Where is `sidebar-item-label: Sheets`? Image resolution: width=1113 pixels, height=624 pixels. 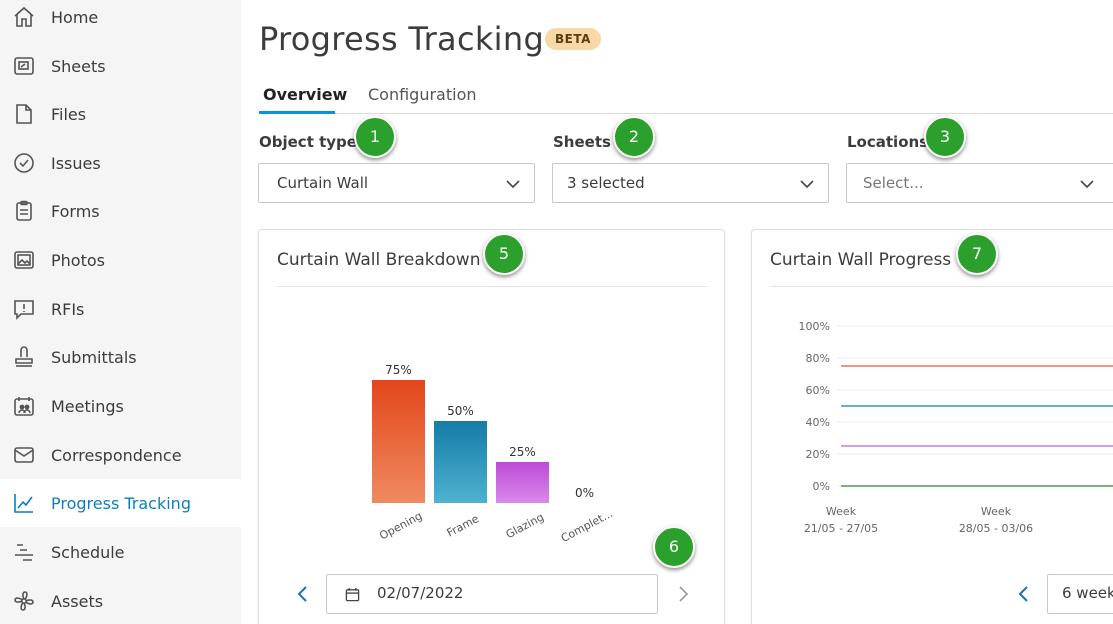
sidebar-item-label: Sheets is located at coordinates (78, 66).